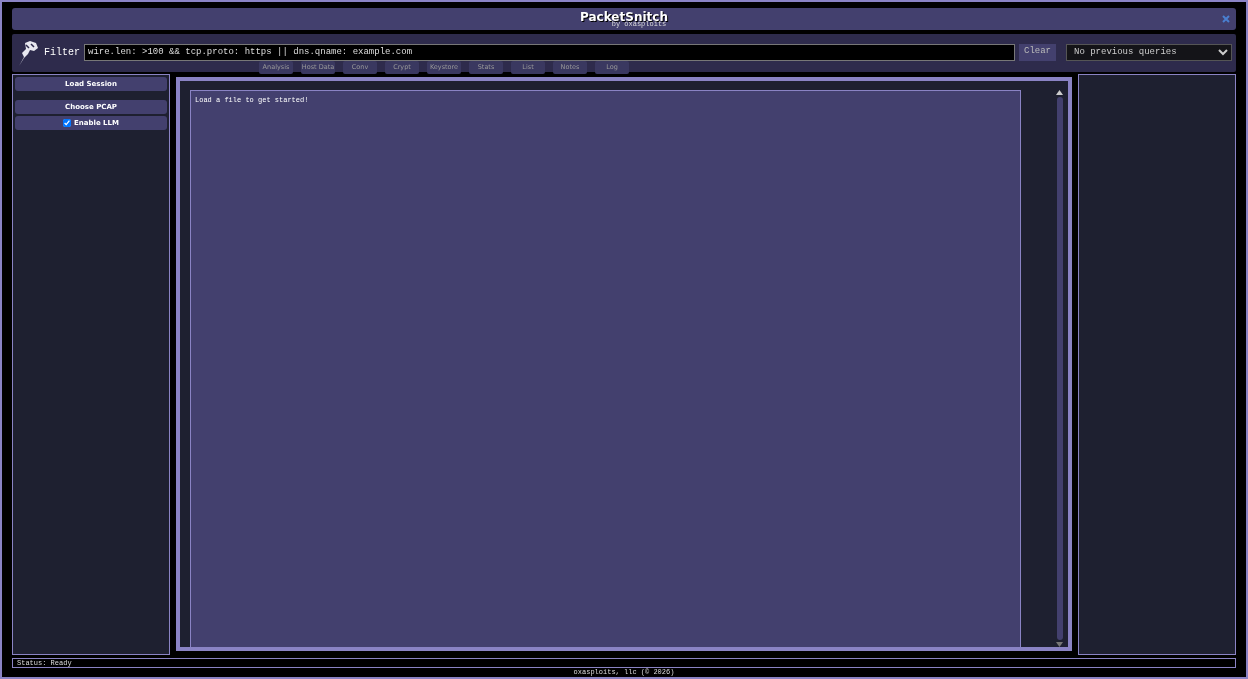 The width and height of the screenshot is (1248, 679). I want to click on close-icon, so click(1226, 18).